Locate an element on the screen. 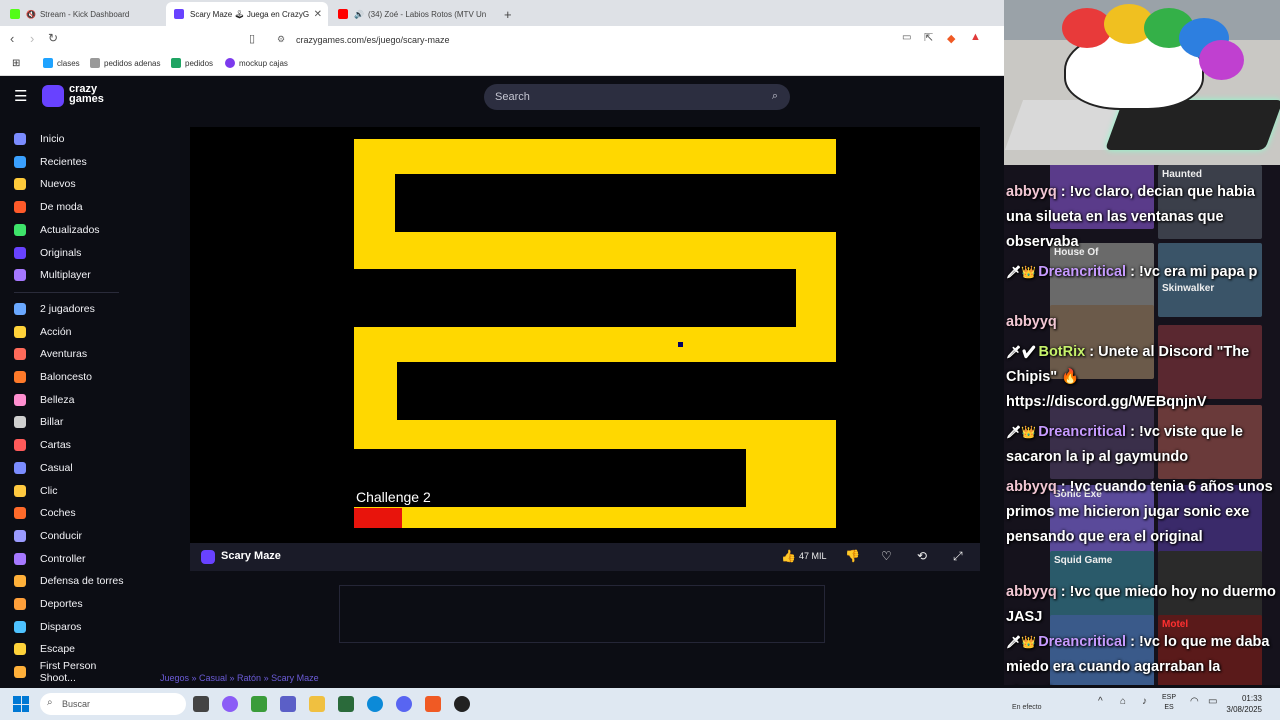  search-icon: ⌕ is located at coordinates (775, 96).